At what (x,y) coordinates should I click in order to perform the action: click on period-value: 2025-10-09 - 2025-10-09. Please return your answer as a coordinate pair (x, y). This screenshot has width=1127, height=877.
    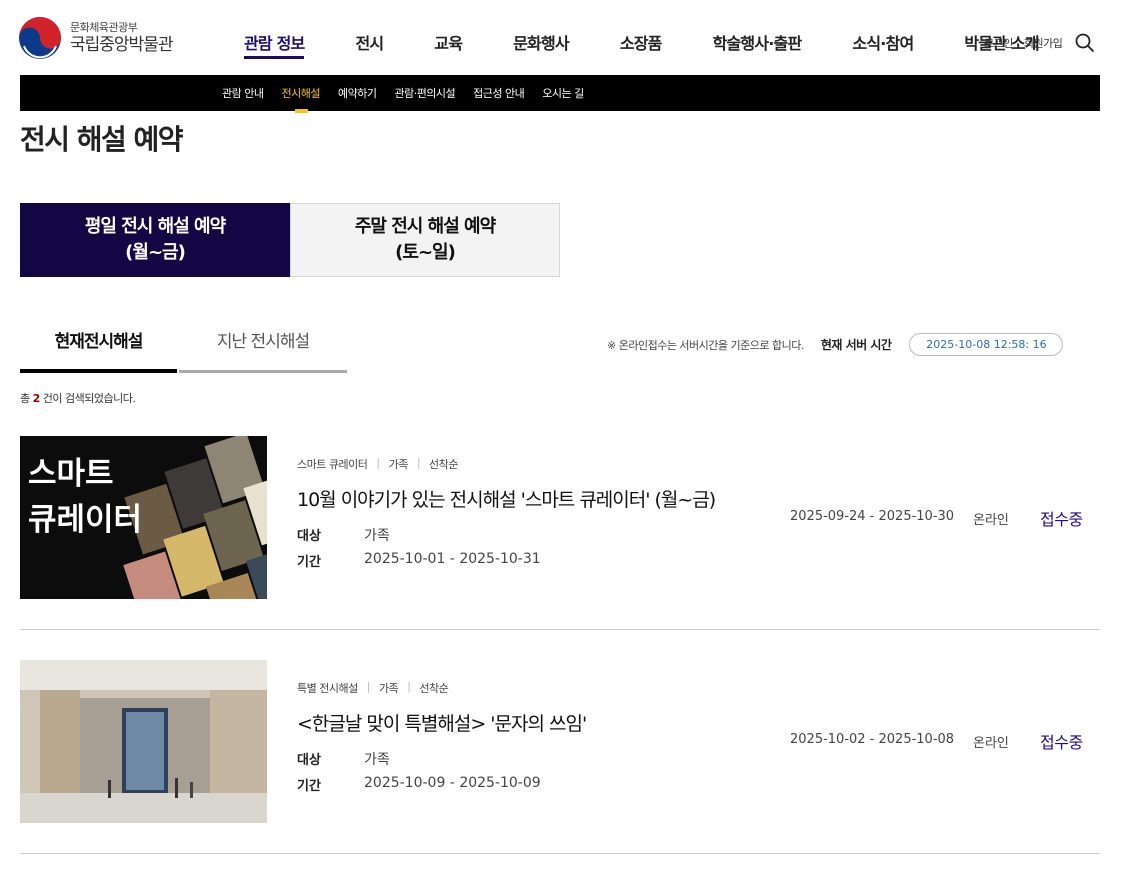
    Looking at the image, I should click on (452, 783).